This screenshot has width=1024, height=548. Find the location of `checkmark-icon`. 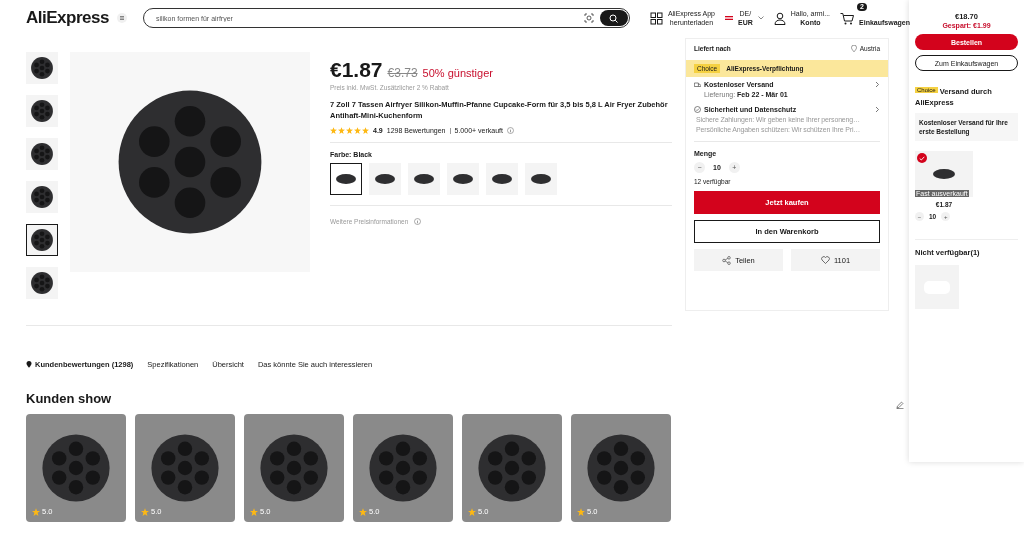

checkmark-icon is located at coordinates (922, 158).